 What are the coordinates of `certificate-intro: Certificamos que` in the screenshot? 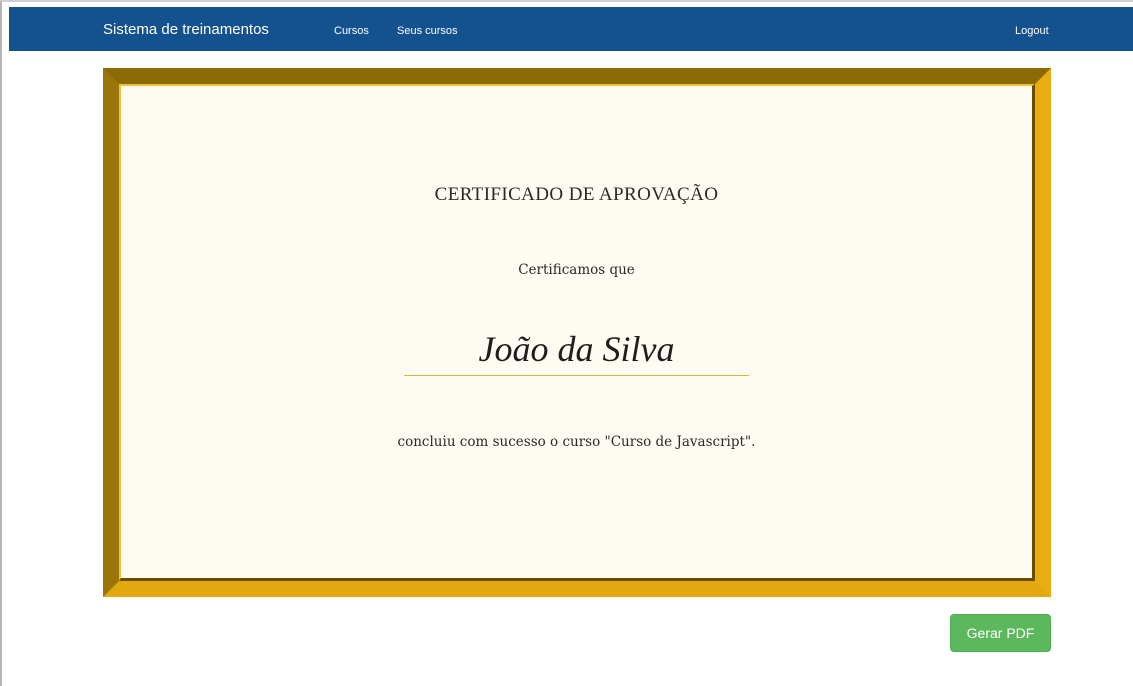 It's located at (576, 270).